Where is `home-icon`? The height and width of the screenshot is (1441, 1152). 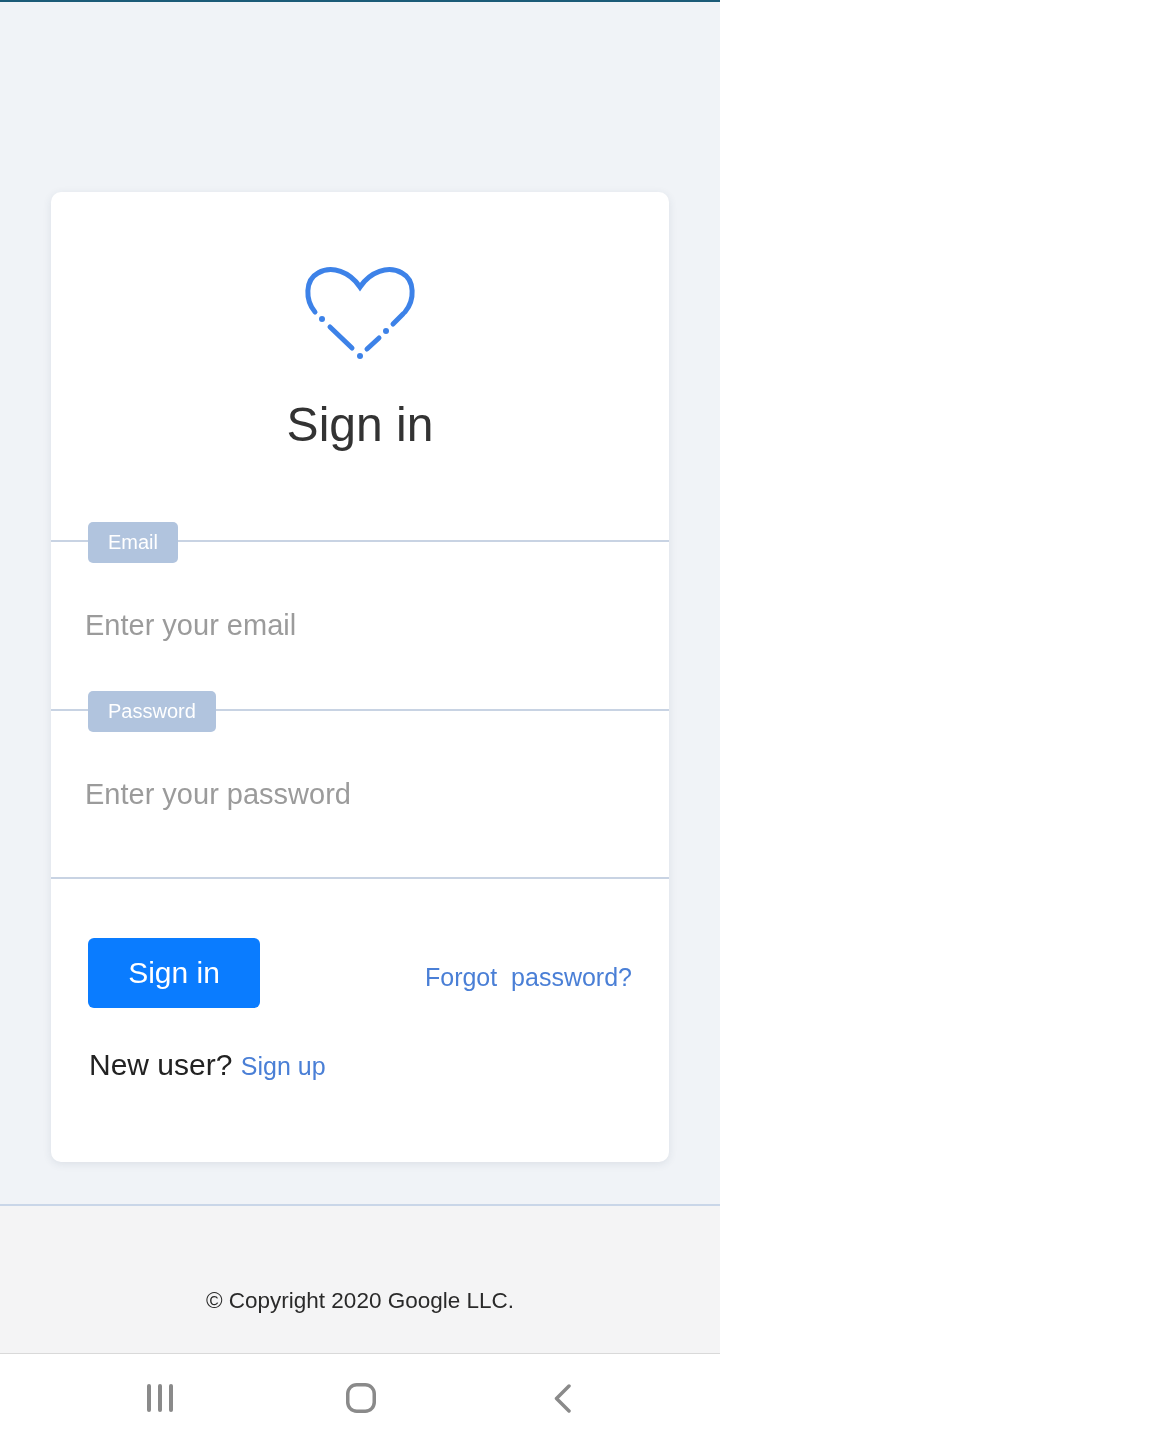 home-icon is located at coordinates (361, 1398).